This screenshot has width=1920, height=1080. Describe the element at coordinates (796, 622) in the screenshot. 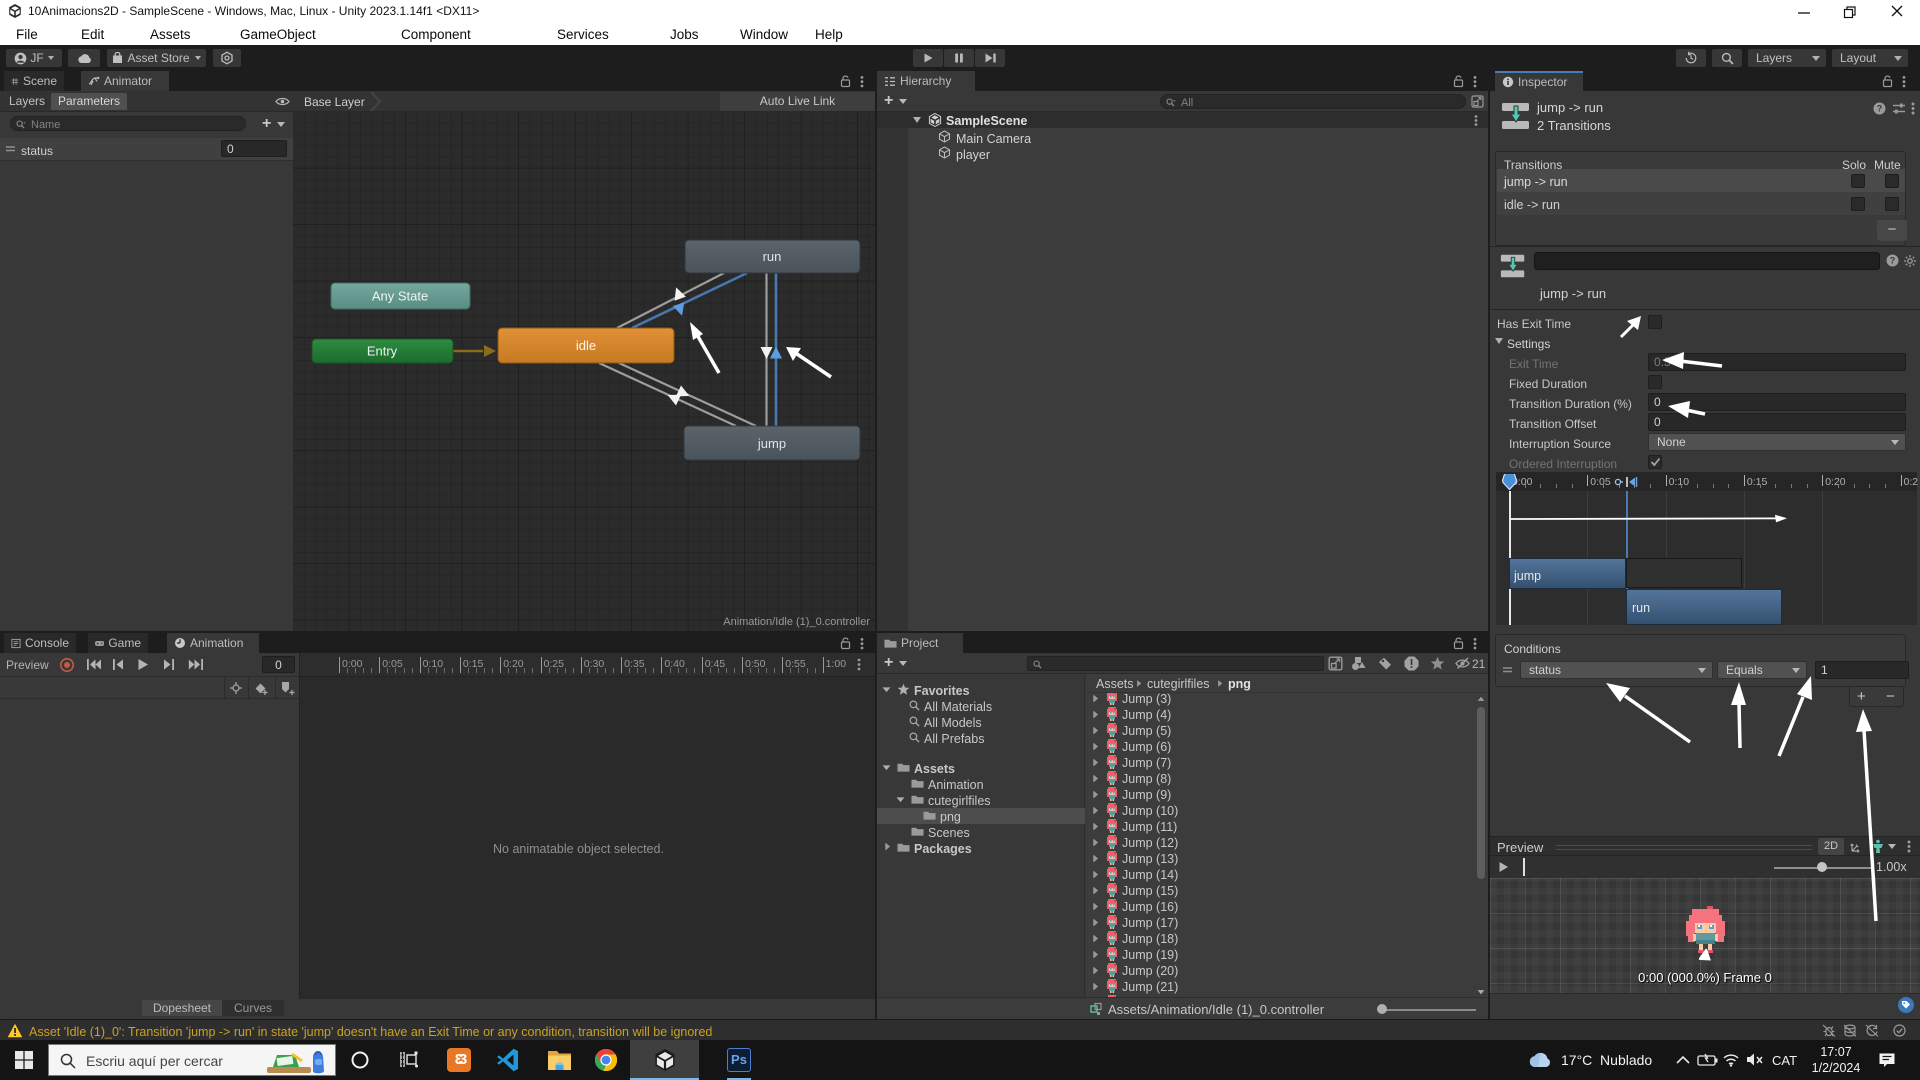

I see `svg-text:Animation/Idle (1)_0.controlle: Animation/Idle (1)_0.controller` at that location.